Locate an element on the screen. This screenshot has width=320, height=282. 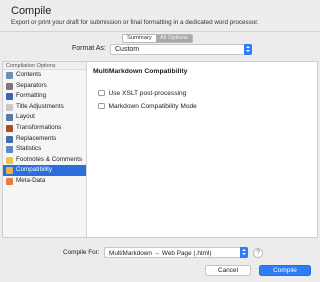
compile-for-select: MultiMarkdown → Web Page (.html) is located at coordinates (176, 252).